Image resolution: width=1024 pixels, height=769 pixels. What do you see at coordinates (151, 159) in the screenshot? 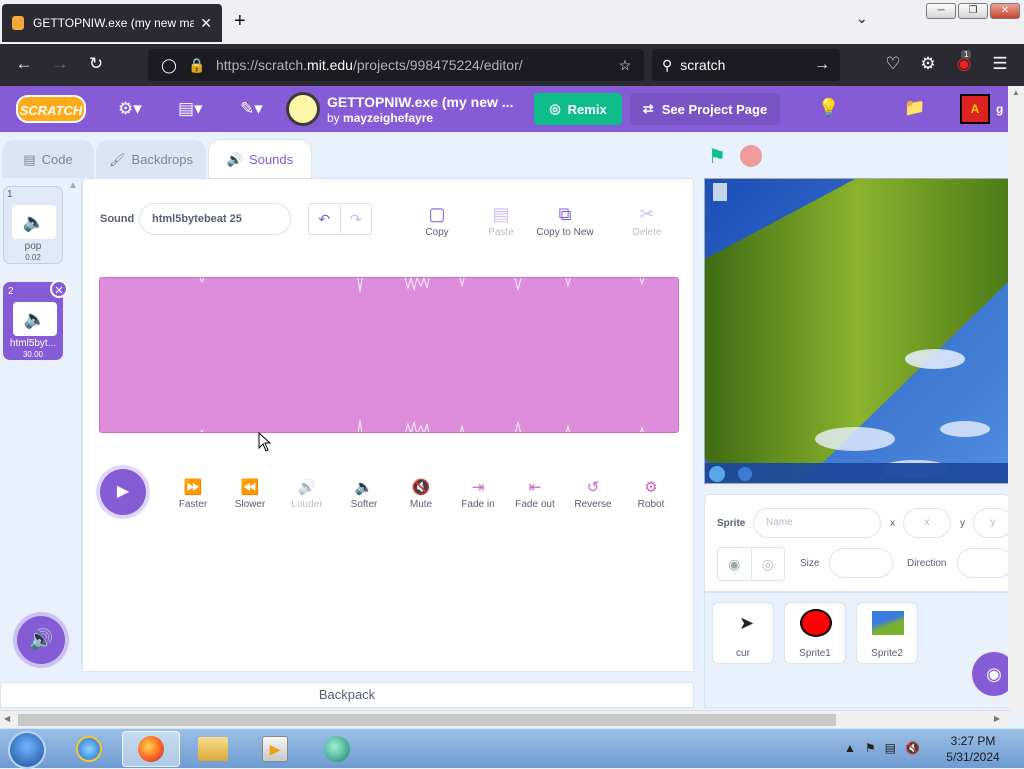
I see `tab-backdrops: 🖌 Backdrops` at bounding box center [151, 159].